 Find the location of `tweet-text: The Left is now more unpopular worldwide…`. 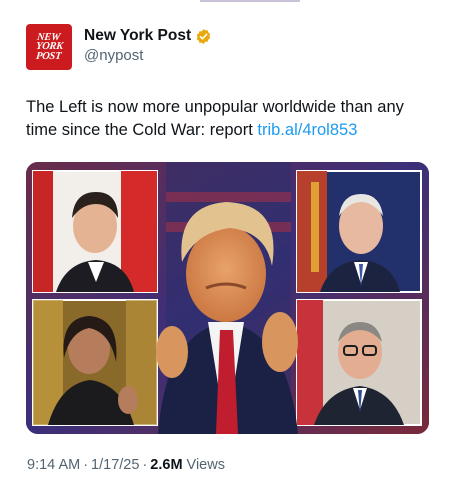

tweet-text: The Left is now more unpopular worldwide… is located at coordinates (231, 119).